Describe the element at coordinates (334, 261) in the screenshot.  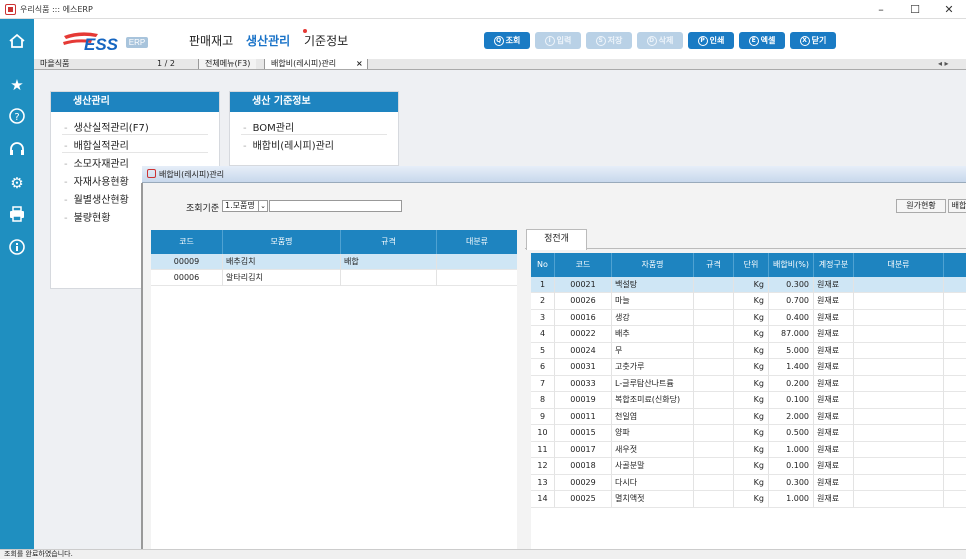
I see `table-row: 00009 배추김치 배합` at that location.